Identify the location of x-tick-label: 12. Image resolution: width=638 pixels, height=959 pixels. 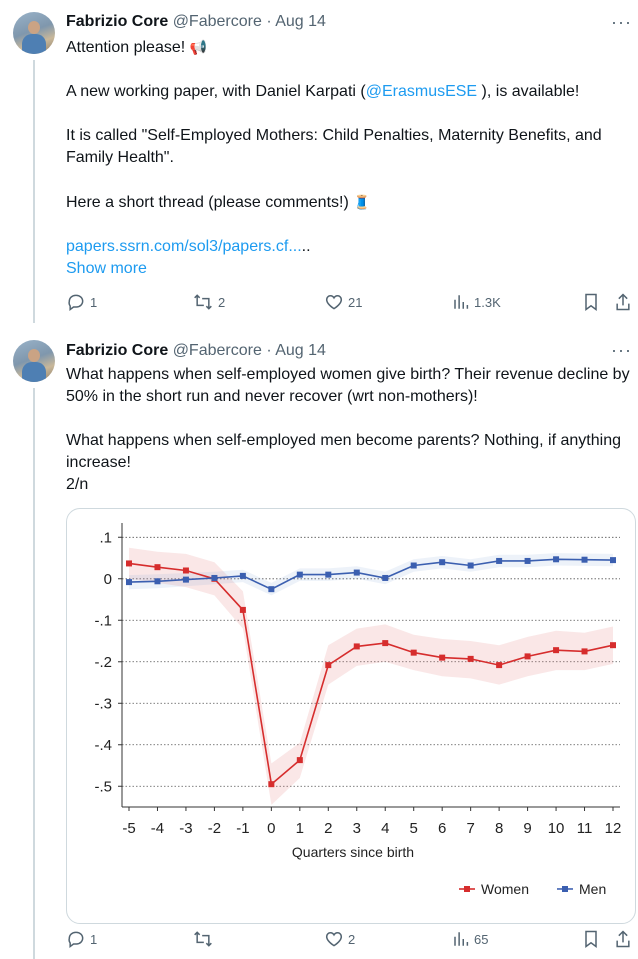
(613, 828).